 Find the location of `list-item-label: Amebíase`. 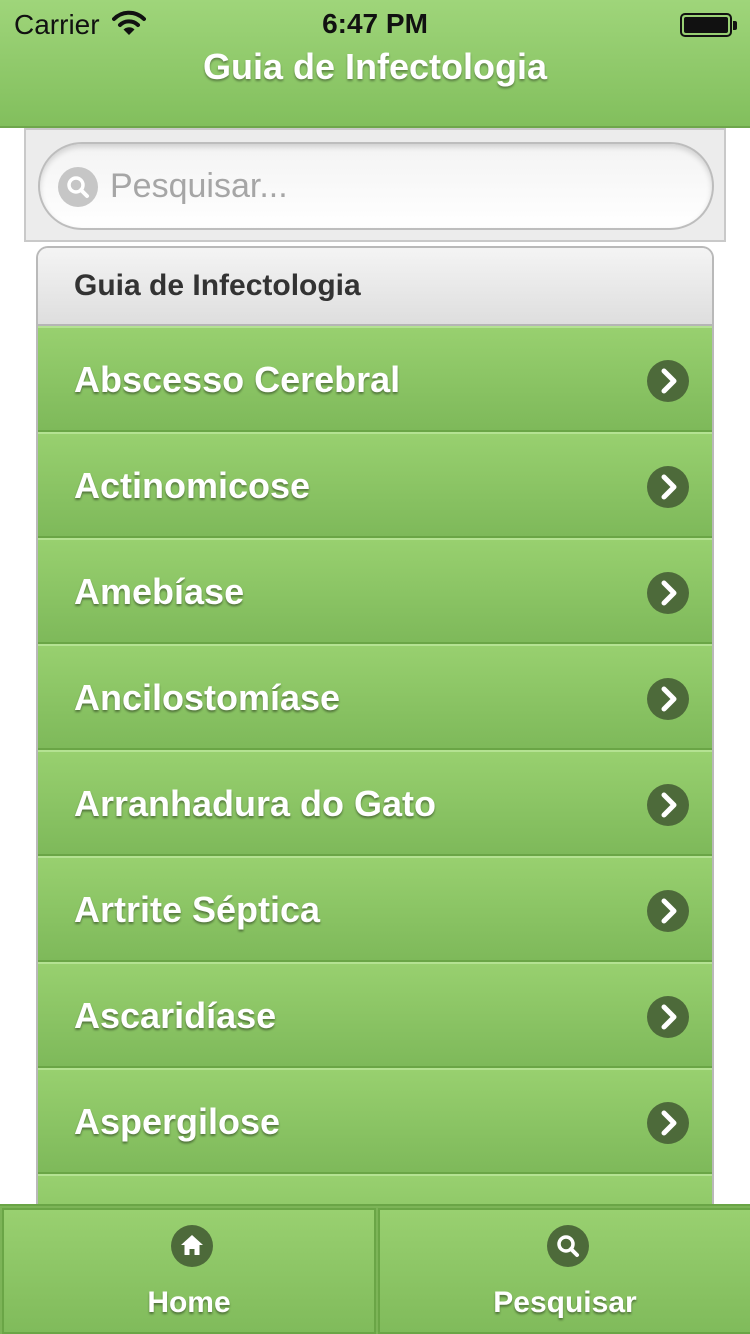

list-item-label: Amebíase is located at coordinates (159, 591).